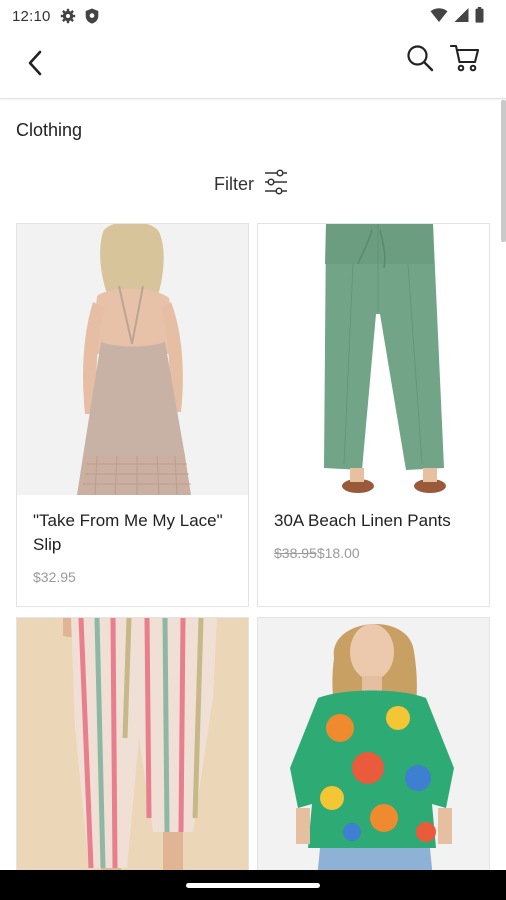  I want to click on cart-button, so click(465, 60).